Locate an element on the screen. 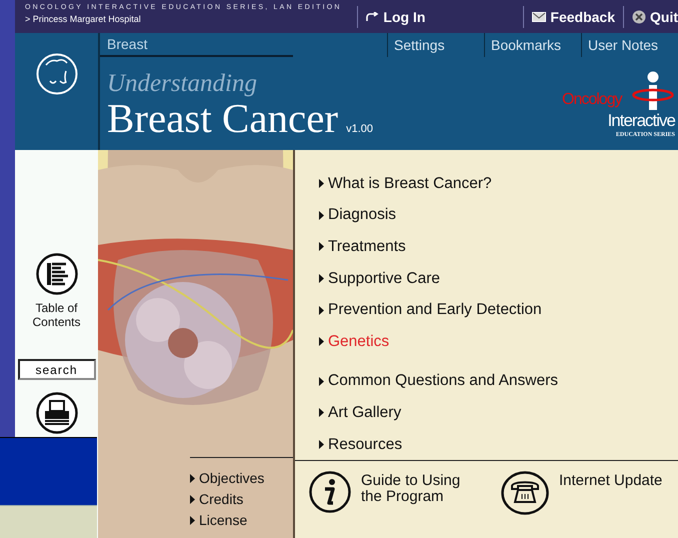  hospital-name: > Princess Margaret Hospital is located at coordinates (83, 19).